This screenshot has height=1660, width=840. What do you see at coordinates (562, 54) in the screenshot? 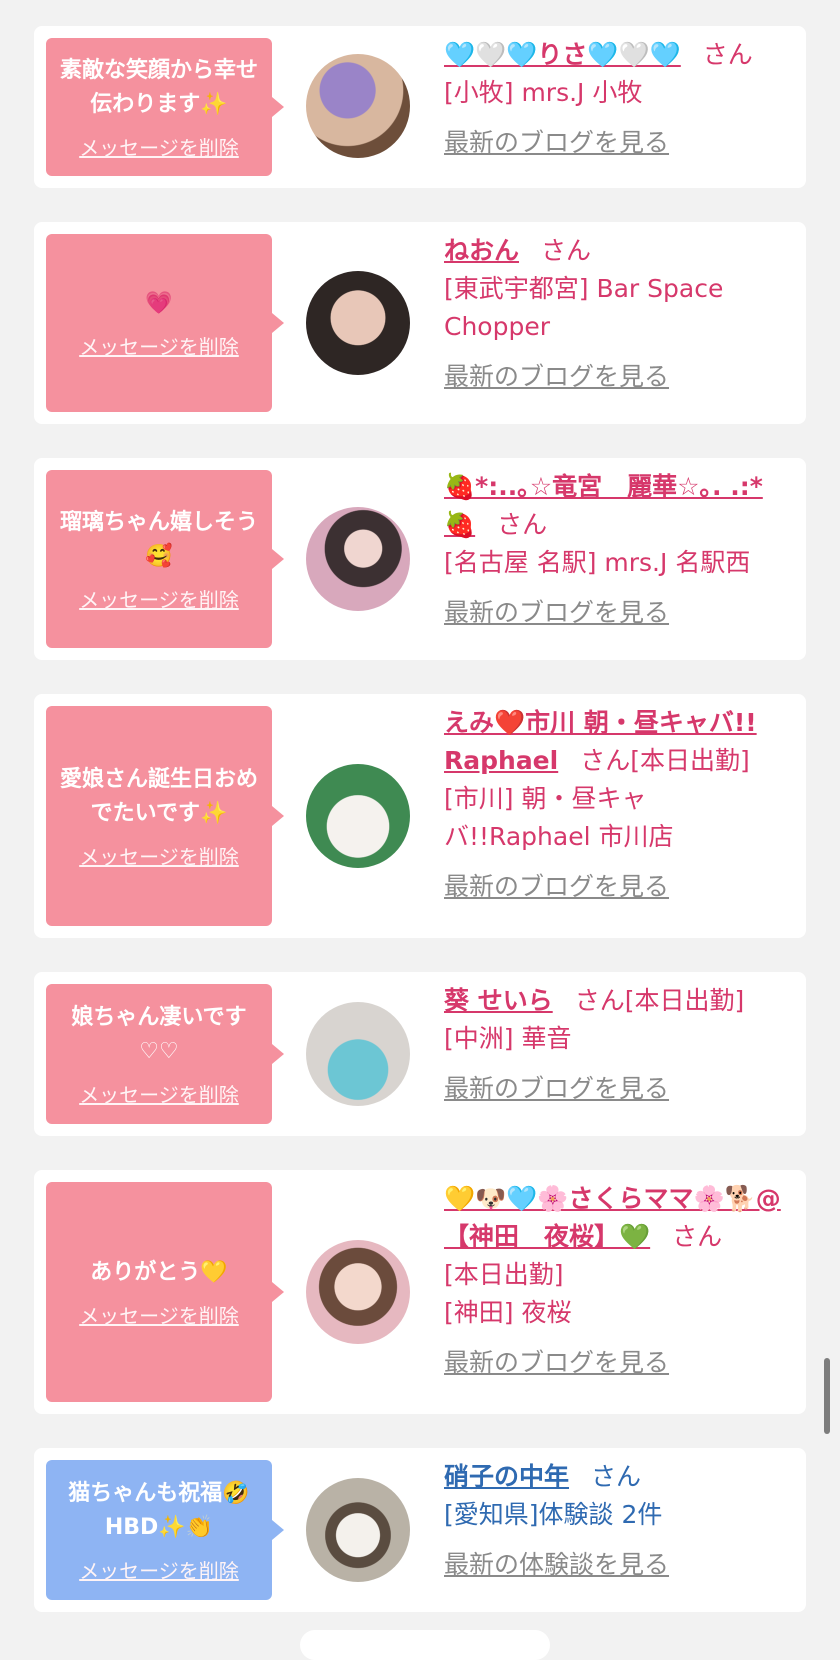
I see `profile-name-link: 🩵🤍🩵りさ🩵🤍🩵` at bounding box center [562, 54].